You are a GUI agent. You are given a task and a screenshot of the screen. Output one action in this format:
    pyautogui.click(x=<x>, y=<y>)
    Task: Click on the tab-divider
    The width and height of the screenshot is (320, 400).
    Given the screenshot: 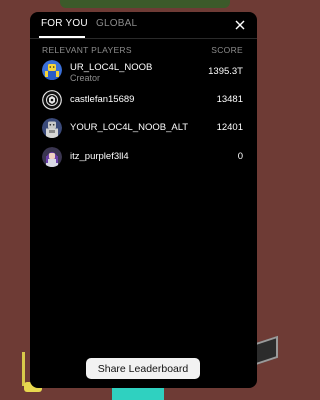 What is the action you would take?
    pyautogui.click(x=143, y=38)
    